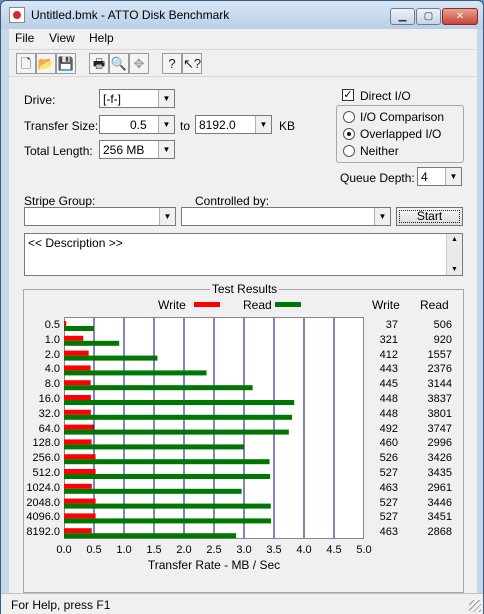 The height and width of the screenshot is (614, 484). Describe the element at coordinates (454, 254) in the screenshot. I see `description-scrollbar: ▲ ▼` at that location.